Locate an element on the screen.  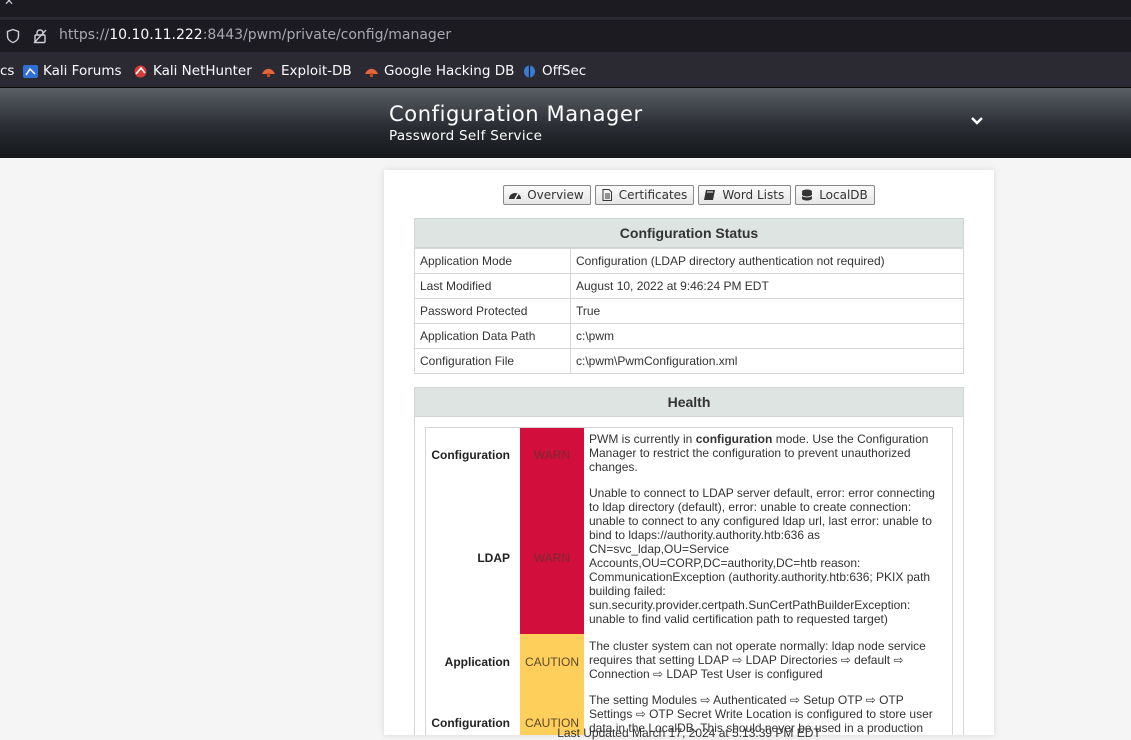
row-value: August 10, 2022 at 9:46:24 PM EDT is located at coordinates (767, 286).